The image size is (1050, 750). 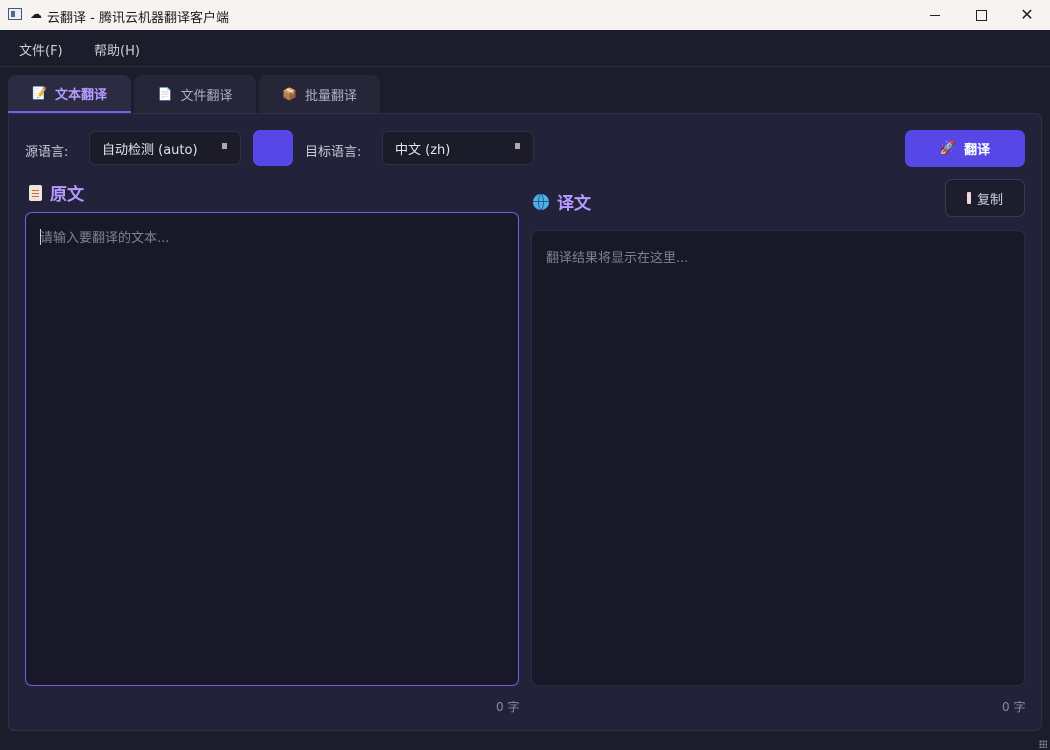 I want to click on target-language-select: 中文 (zh), so click(x=458, y=148).